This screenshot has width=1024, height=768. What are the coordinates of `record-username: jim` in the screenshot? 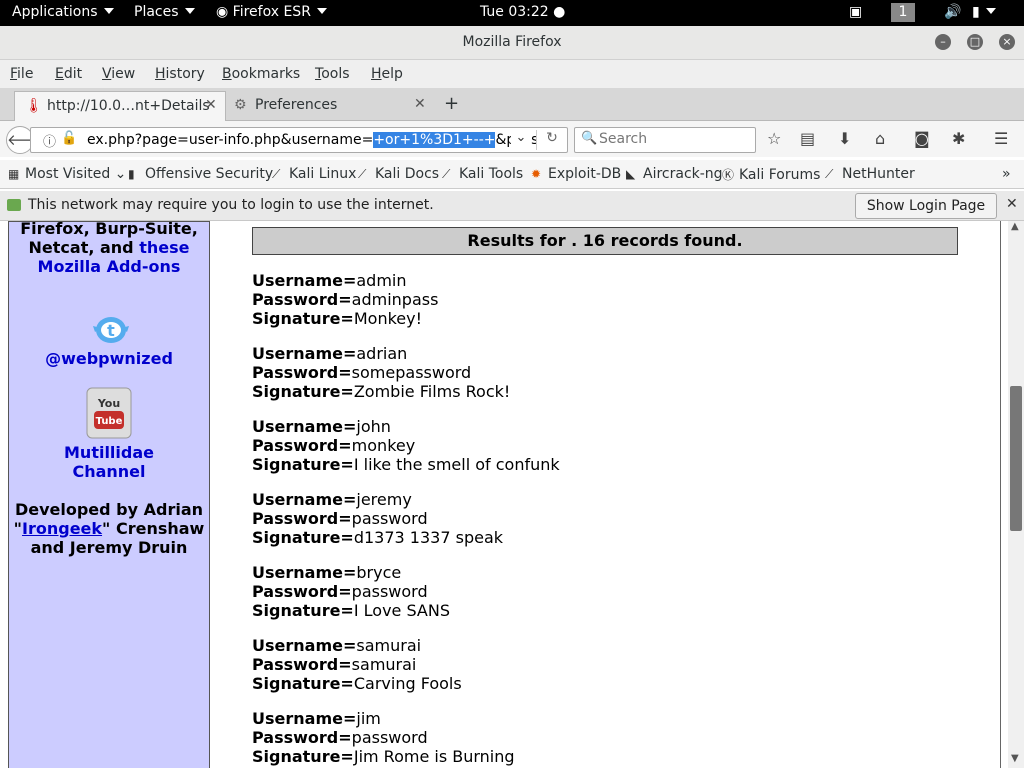 It's located at (368, 718).